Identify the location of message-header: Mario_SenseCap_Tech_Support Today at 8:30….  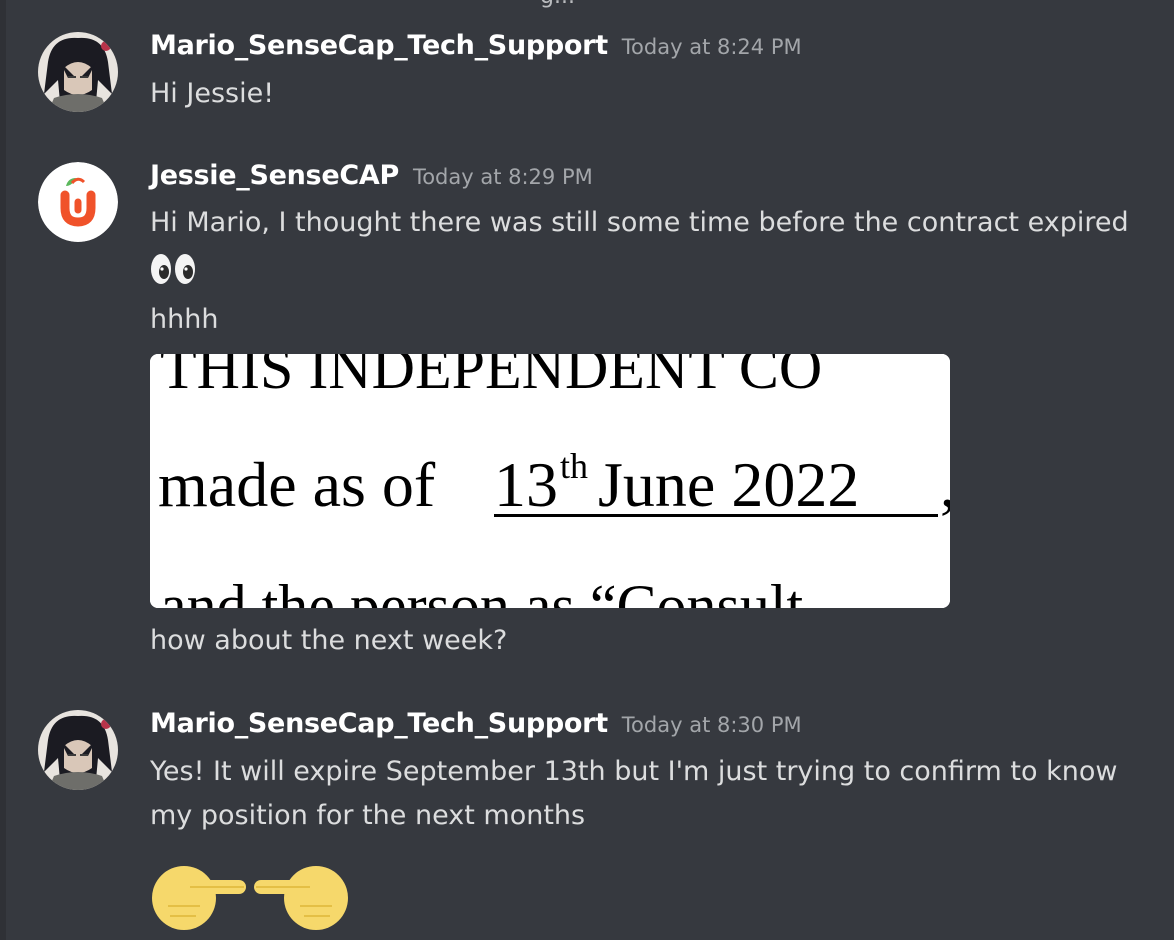
(476, 723).